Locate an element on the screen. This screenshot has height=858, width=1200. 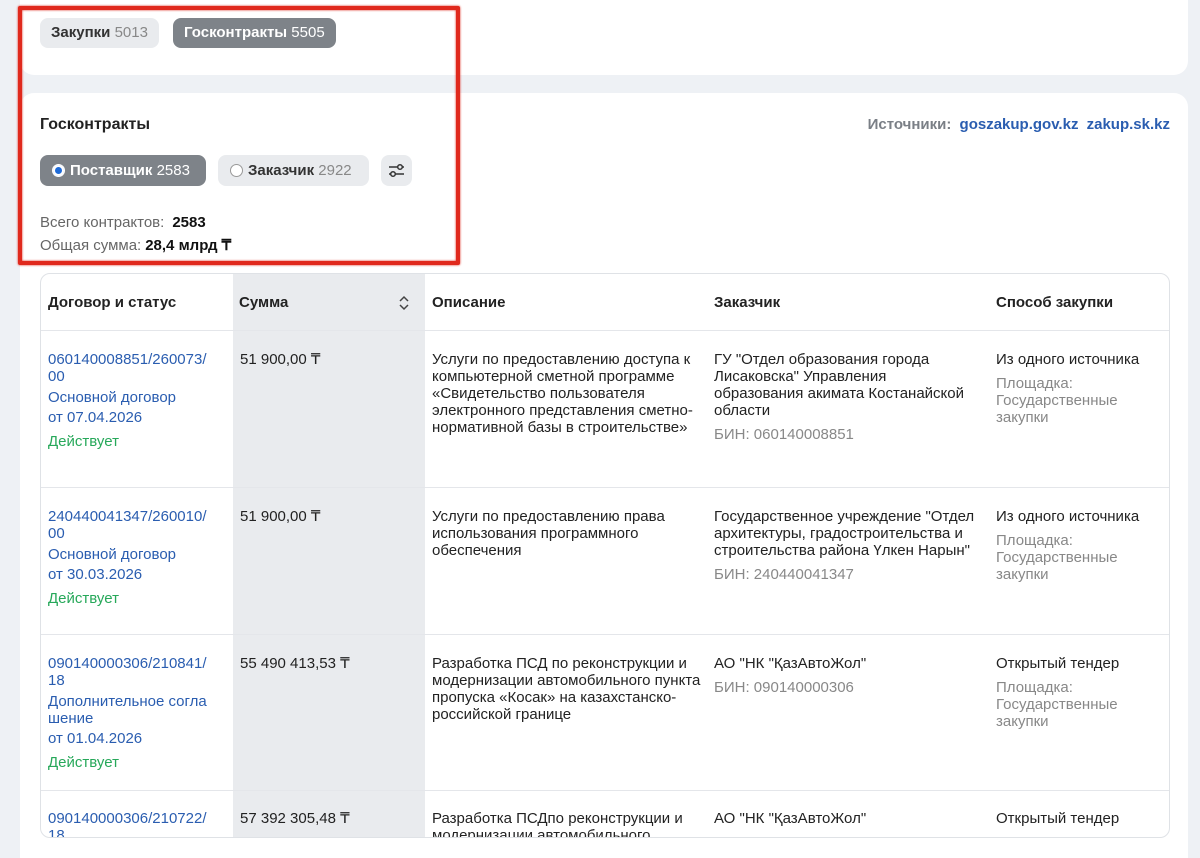
customer-bin: БИН: 090140000306 is located at coordinates (784, 687).